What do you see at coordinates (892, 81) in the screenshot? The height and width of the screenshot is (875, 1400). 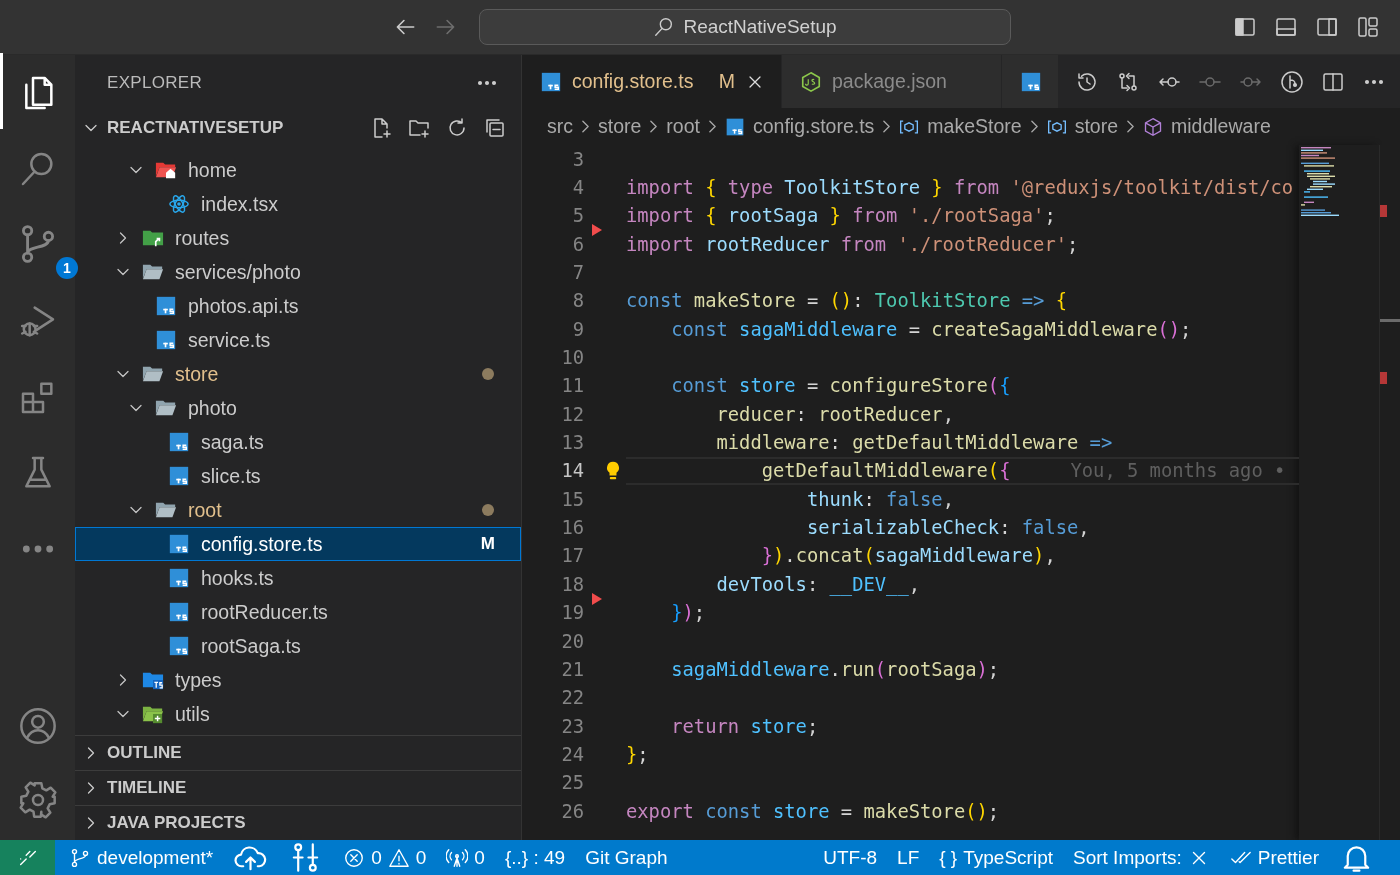 I see `editor-tab: package.json` at bounding box center [892, 81].